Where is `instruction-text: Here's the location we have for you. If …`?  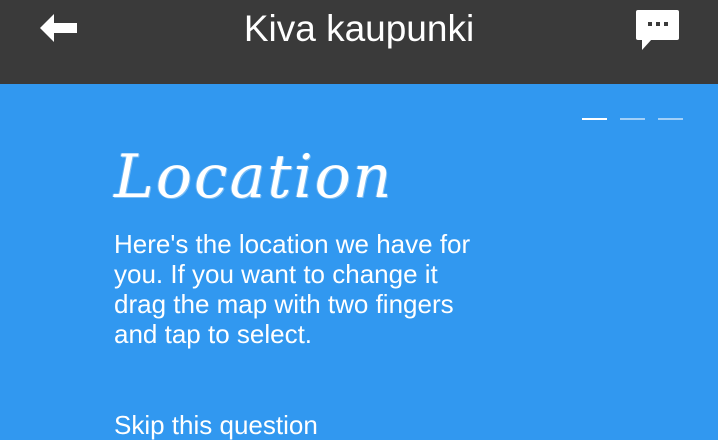
instruction-text: Here's the location we have for you. If … is located at coordinates (292, 289).